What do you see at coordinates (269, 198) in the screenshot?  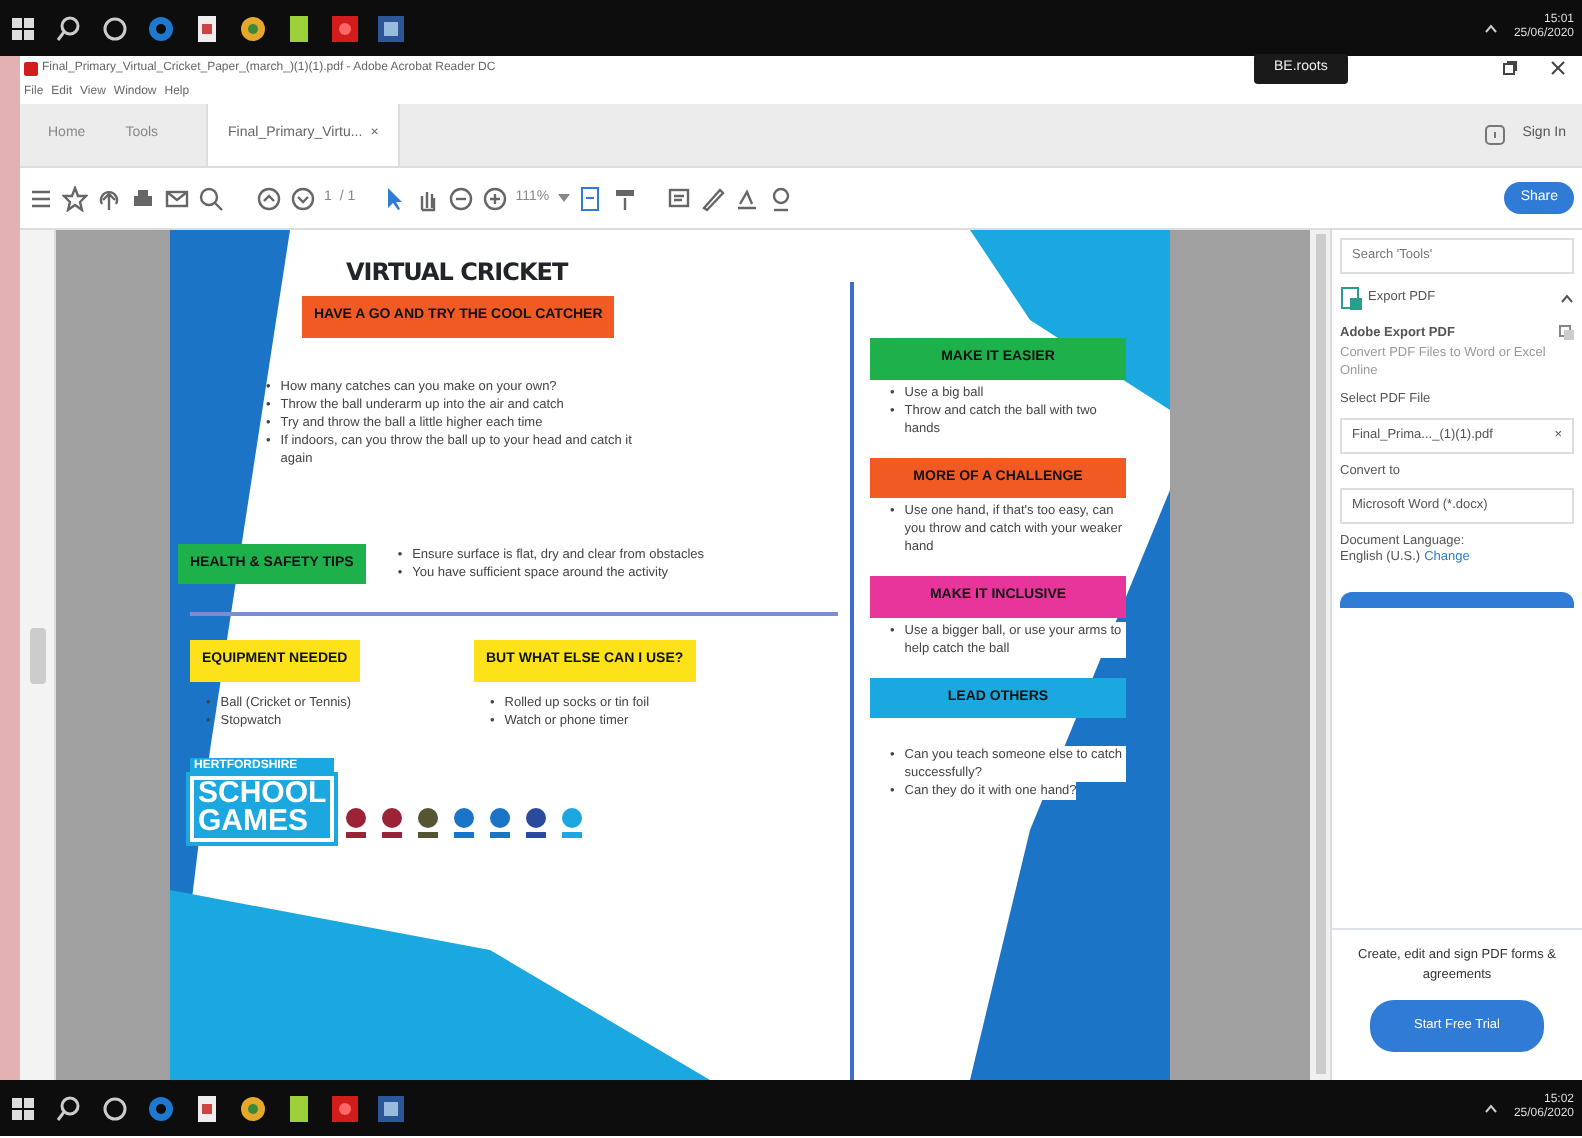 I see `page-up-icon` at bounding box center [269, 198].